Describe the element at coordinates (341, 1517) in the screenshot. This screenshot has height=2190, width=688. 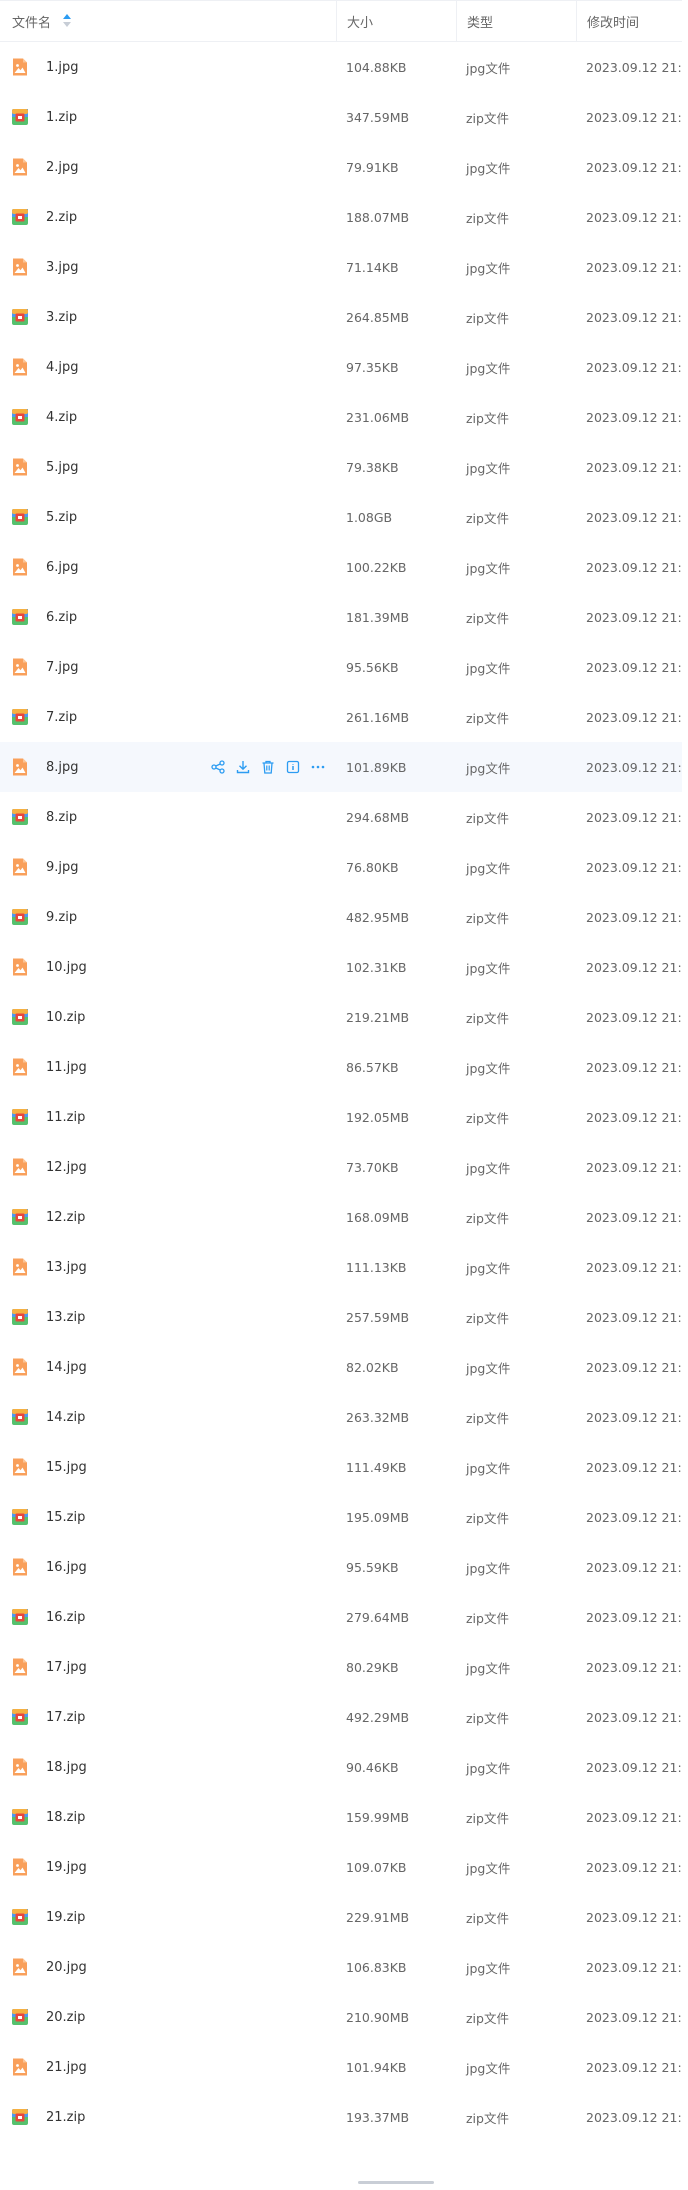
I see `file-row: 15.zip 195.09MB zip文件 2023.09.12 21:05` at that location.